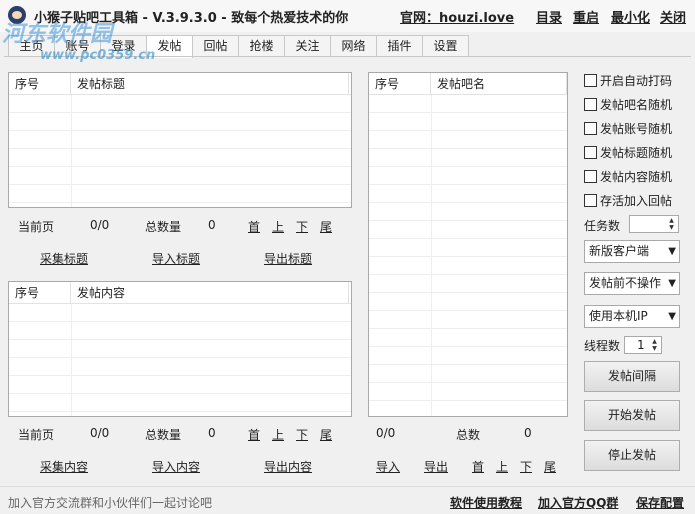 This screenshot has height=514, width=695. Describe the element at coordinates (399, 46) in the screenshot. I see `tab-plugins: 插件` at that location.